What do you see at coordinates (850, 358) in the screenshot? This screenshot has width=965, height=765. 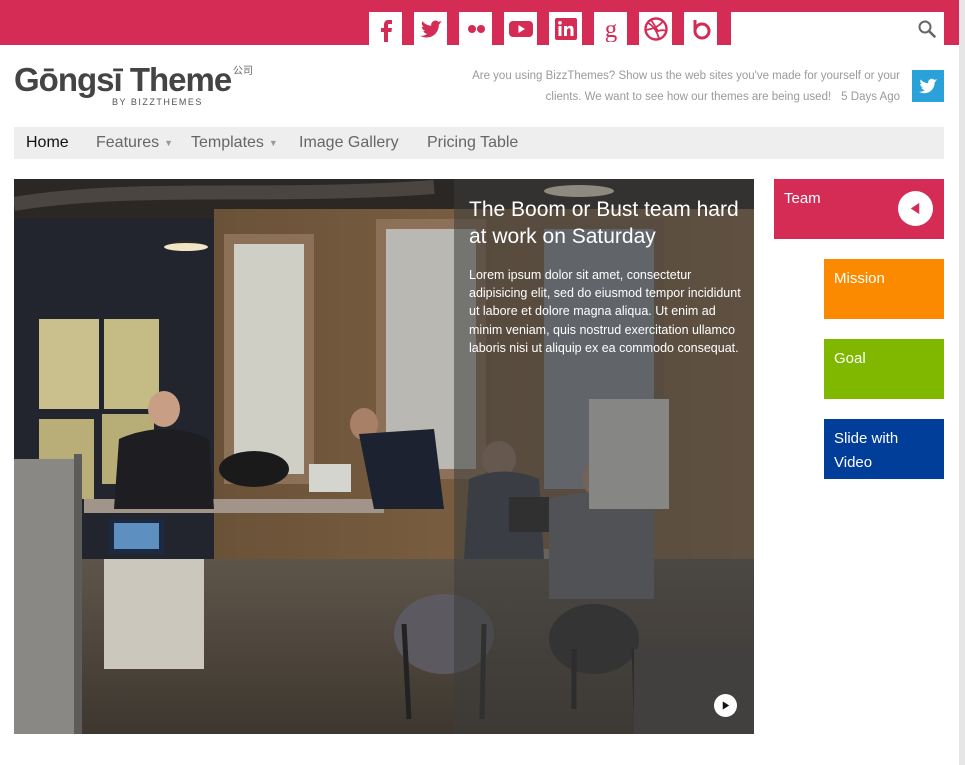 I see `tab-goal-label: Goal` at bounding box center [850, 358].